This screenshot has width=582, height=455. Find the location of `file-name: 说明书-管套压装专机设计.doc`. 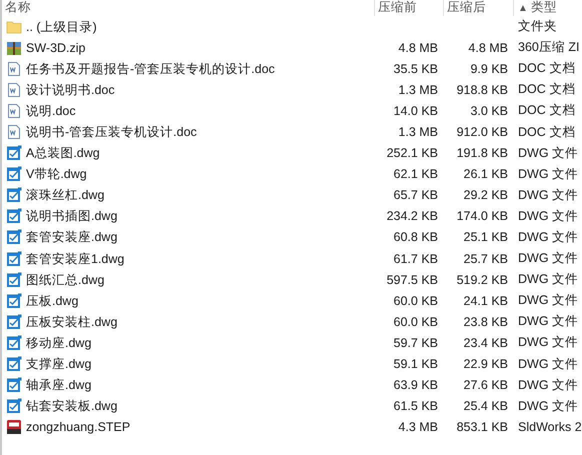

file-name: 说明书-管套压装专机设计.doc is located at coordinates (111, 132).